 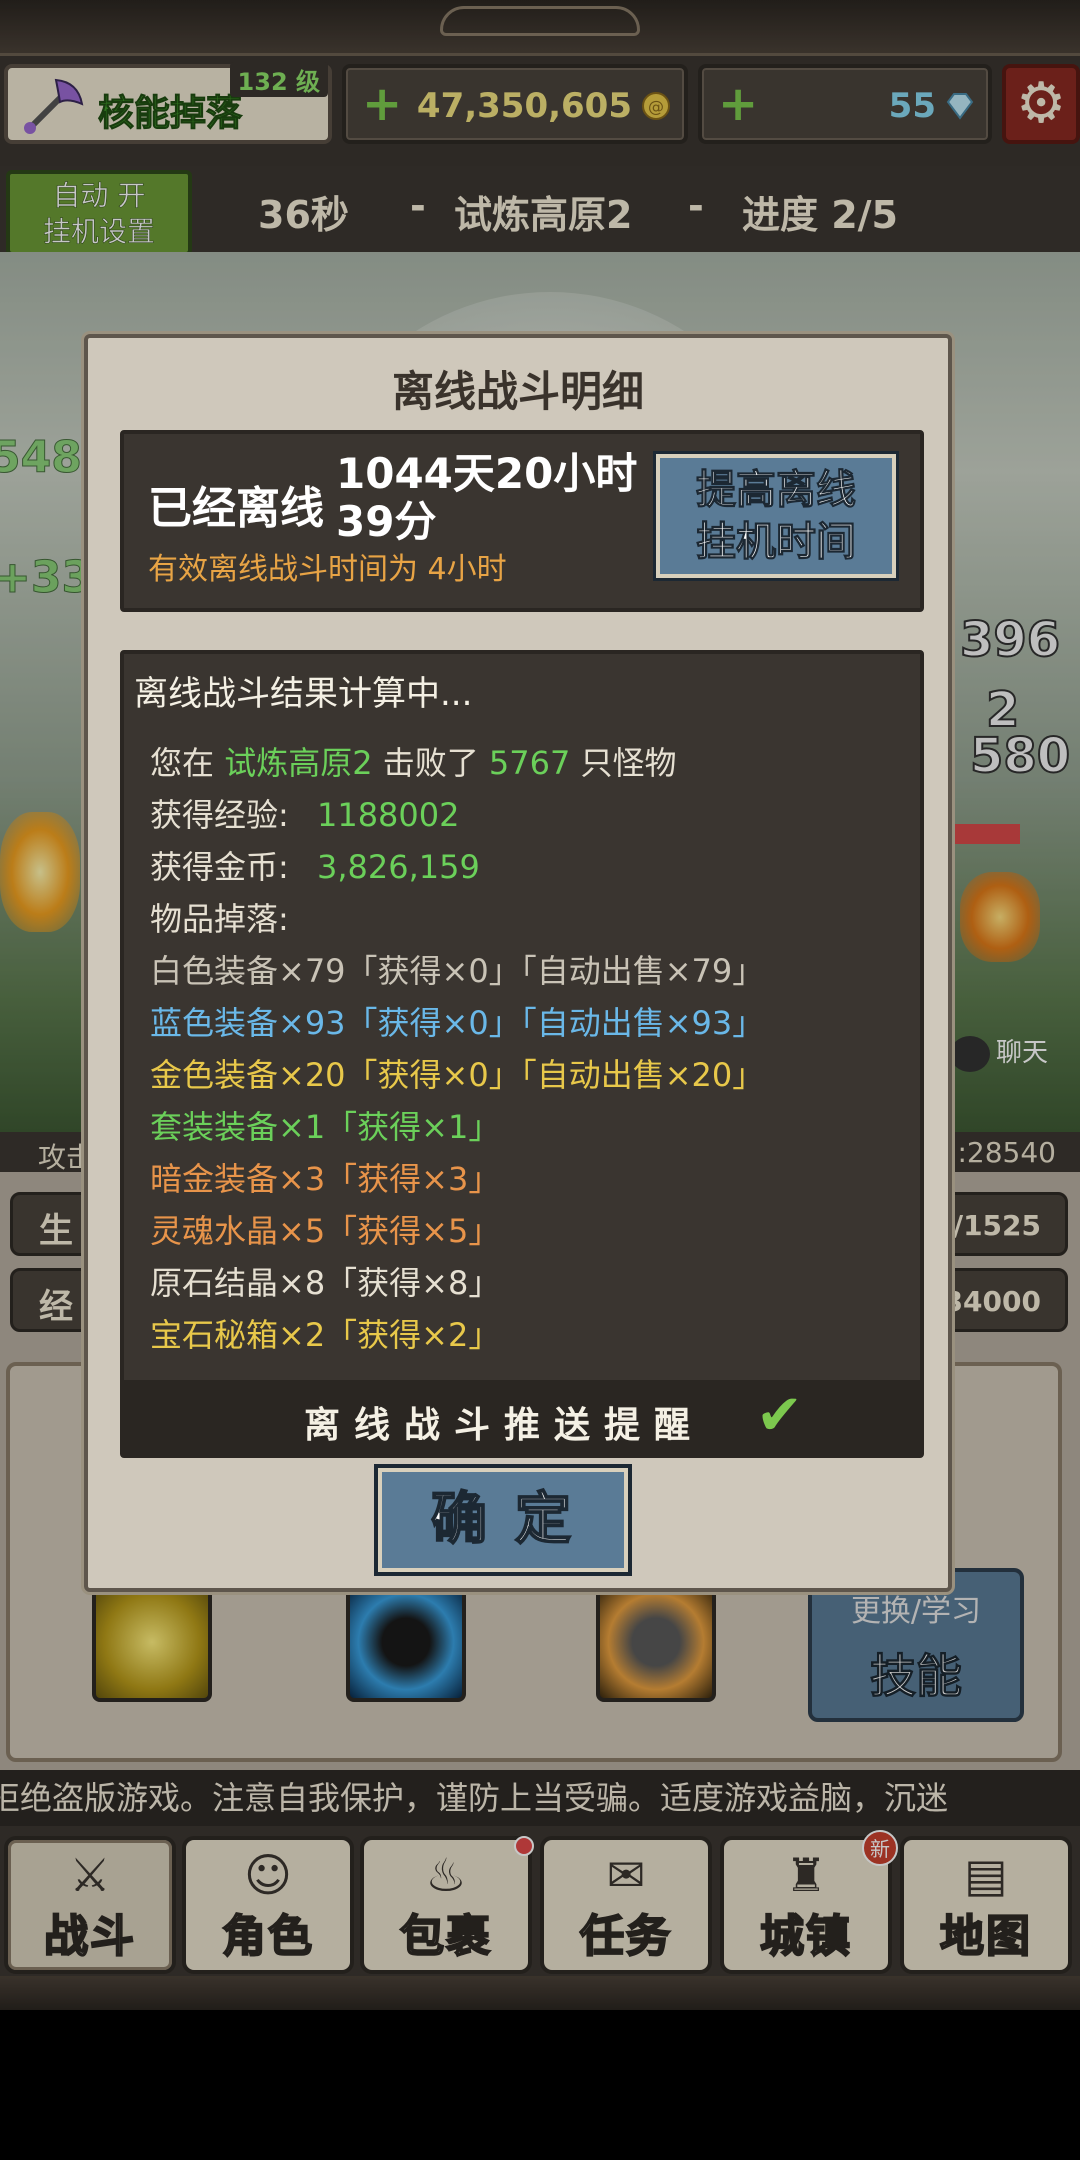 I want to click on drop-item: 灵魂水晶×5「获得×5」, so click(x=325, y=1231).